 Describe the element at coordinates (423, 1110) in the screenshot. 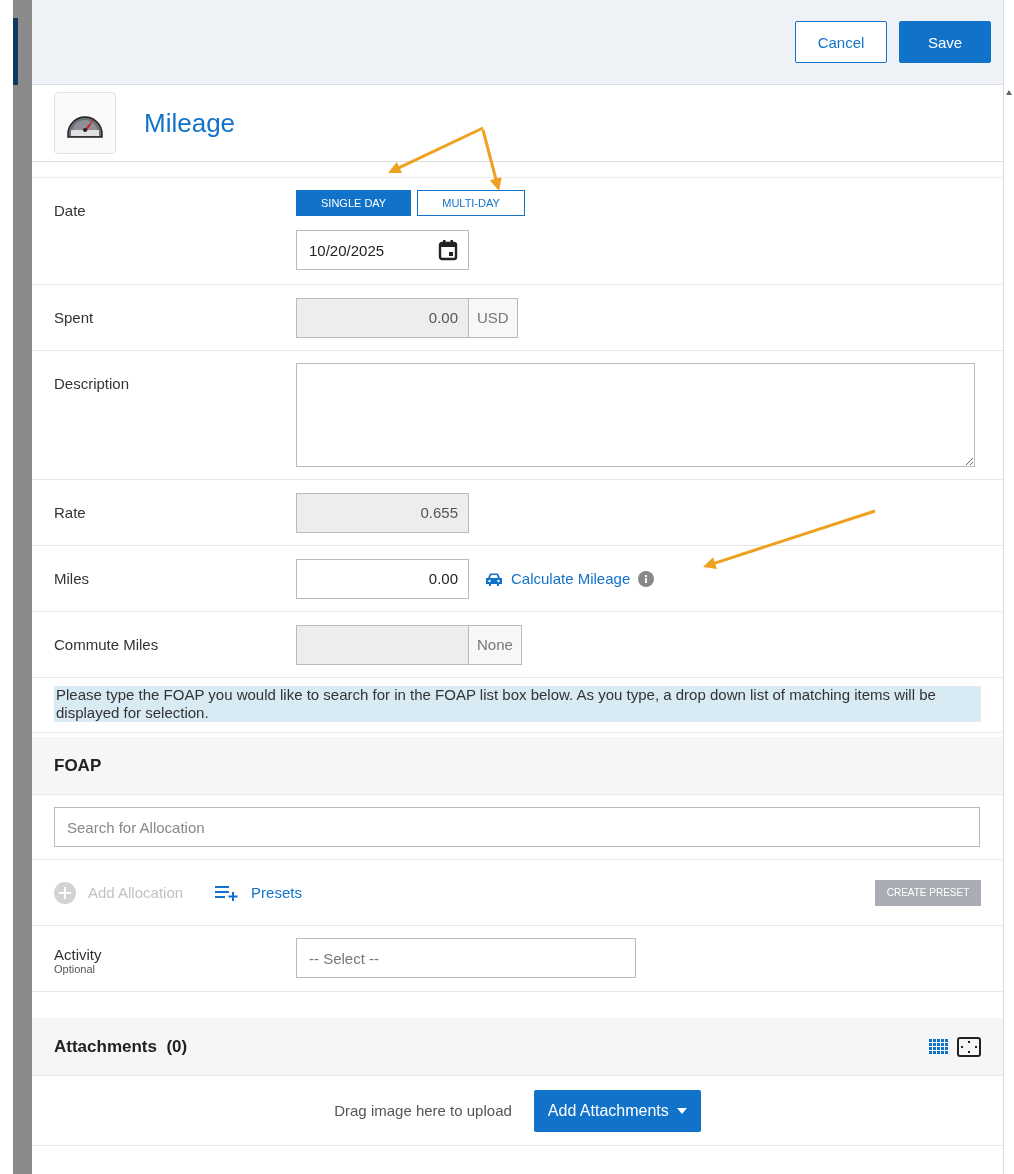

I see `drop-hint: Drag image here to upload` at that location.